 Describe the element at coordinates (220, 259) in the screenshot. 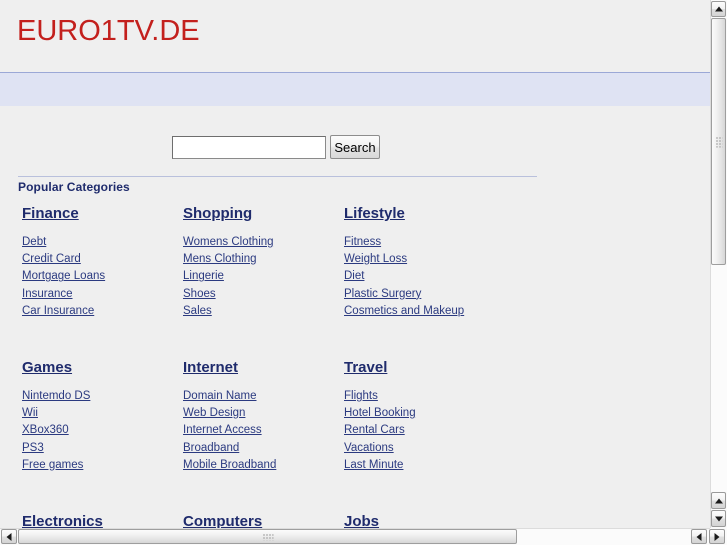

I see `category-link: Mens Clothing` at that location.